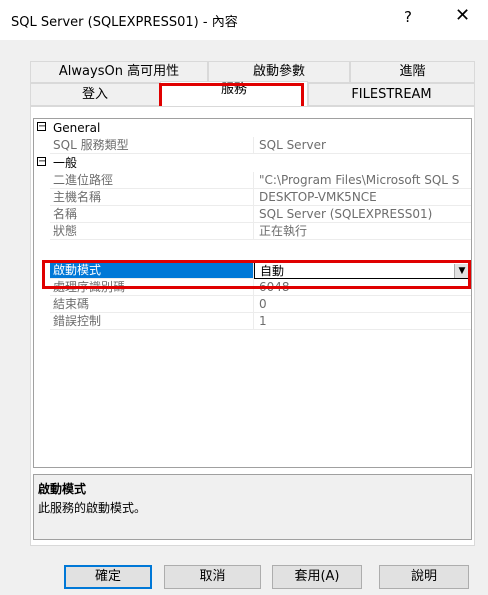 The height and width of the screenshot is (595, 488). I want to click on tab-alwayson: AlwaysOn 高可用性, so click(119, 72).